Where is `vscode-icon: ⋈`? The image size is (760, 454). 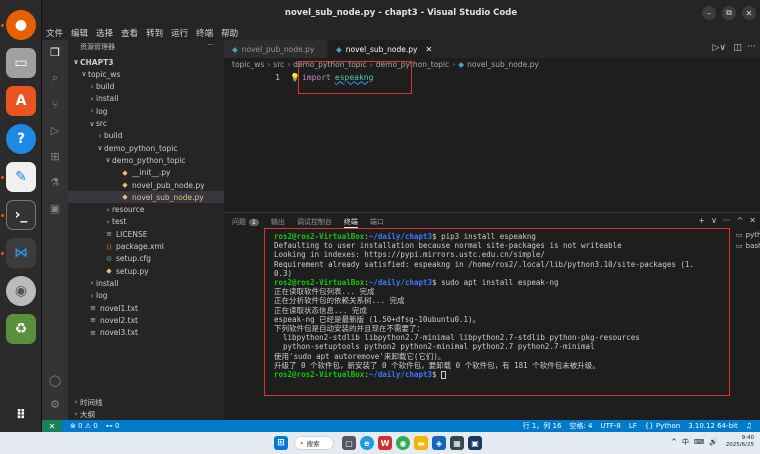
vscode-icon: ⋈ is located at coordinates (21, 253).